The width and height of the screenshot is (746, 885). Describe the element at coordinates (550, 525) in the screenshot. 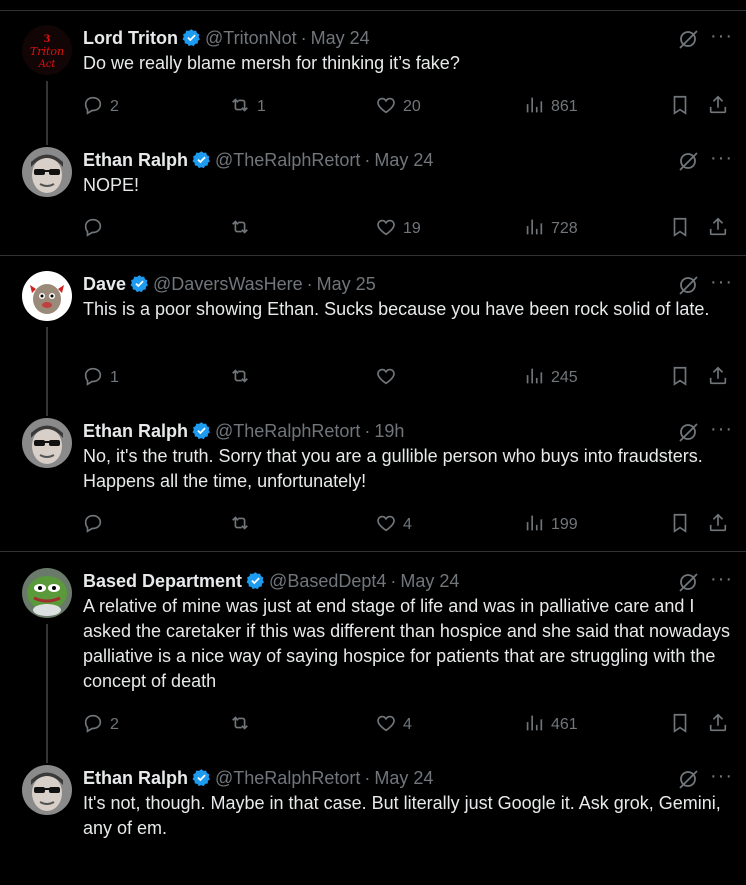

I see `views-button: 199` at that location.